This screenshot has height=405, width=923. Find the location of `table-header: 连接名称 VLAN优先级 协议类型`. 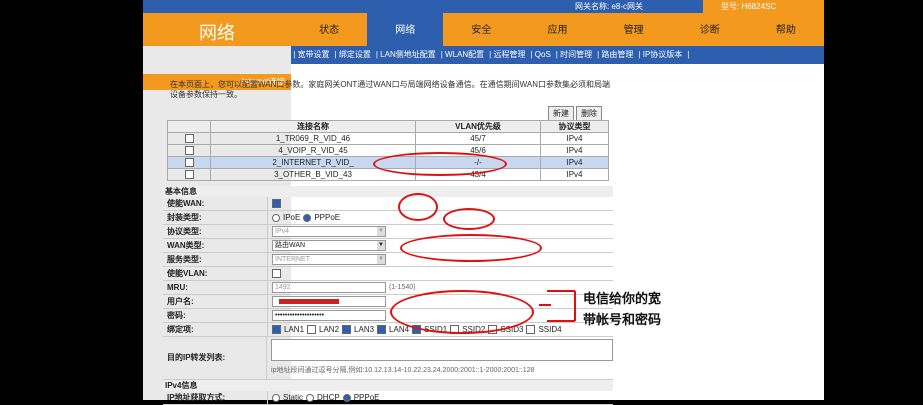

table-header: 连接名称 VLAN优先级 协议类型 is located at coordinates (388, 126).